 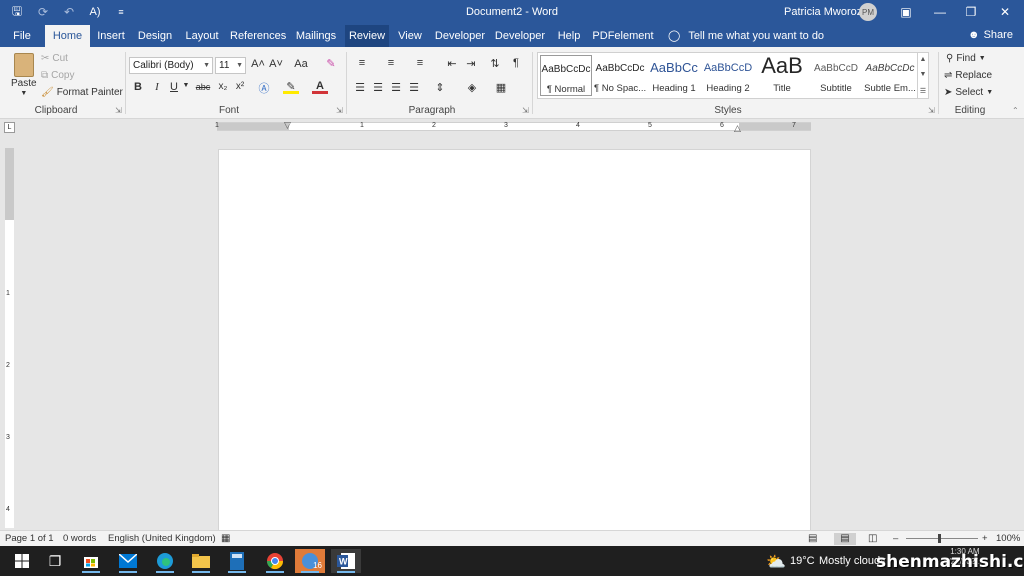 I want to click on minimize-icon: —, so click(x=940, y=12).